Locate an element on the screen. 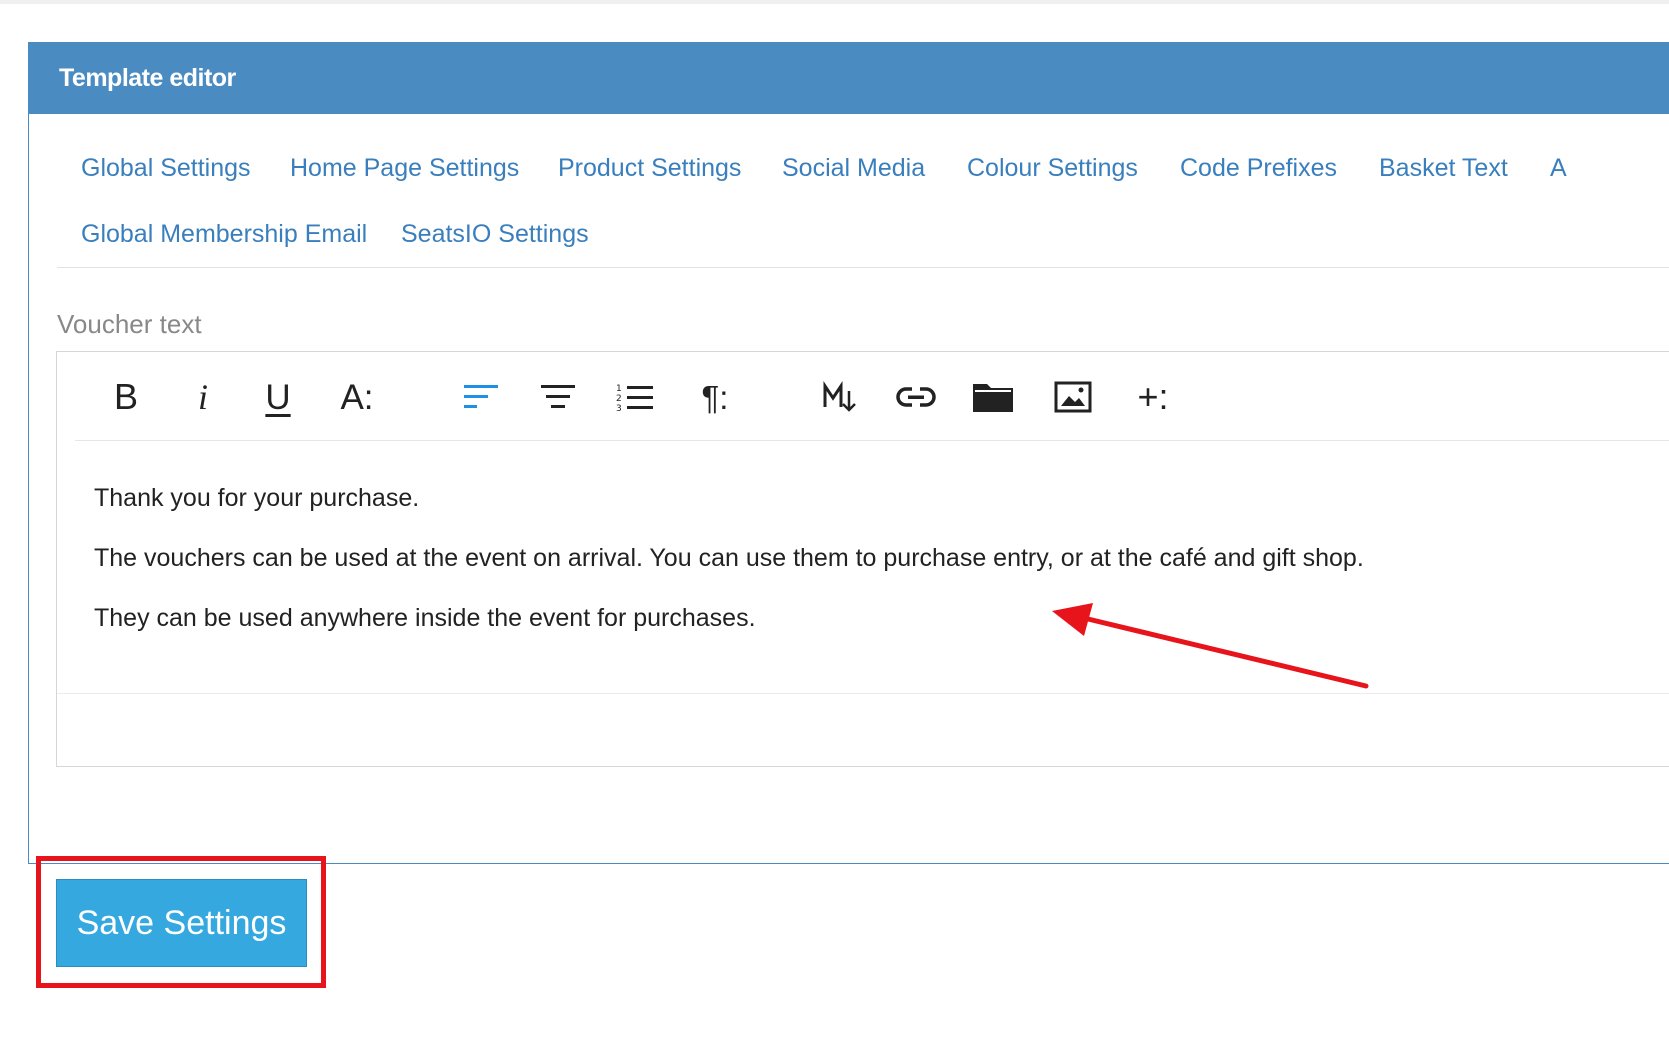  voucher-text-label: Voucher text is located at coordinates (129, 324).